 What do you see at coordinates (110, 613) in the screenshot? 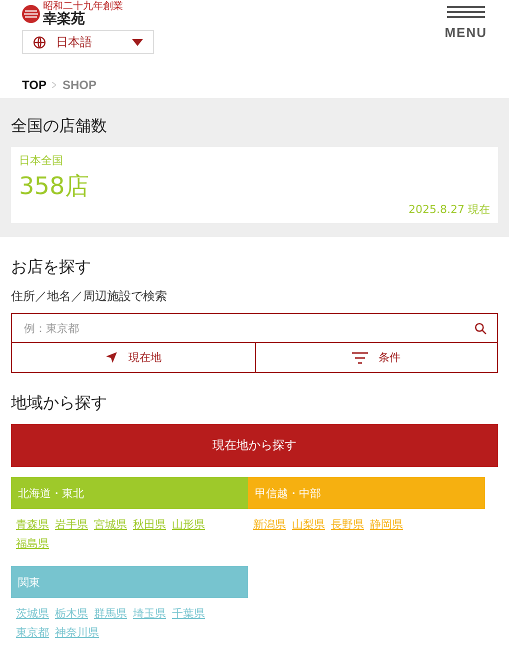
I see `prefecture-link: 群馬県` at bounding box center [110, 613].